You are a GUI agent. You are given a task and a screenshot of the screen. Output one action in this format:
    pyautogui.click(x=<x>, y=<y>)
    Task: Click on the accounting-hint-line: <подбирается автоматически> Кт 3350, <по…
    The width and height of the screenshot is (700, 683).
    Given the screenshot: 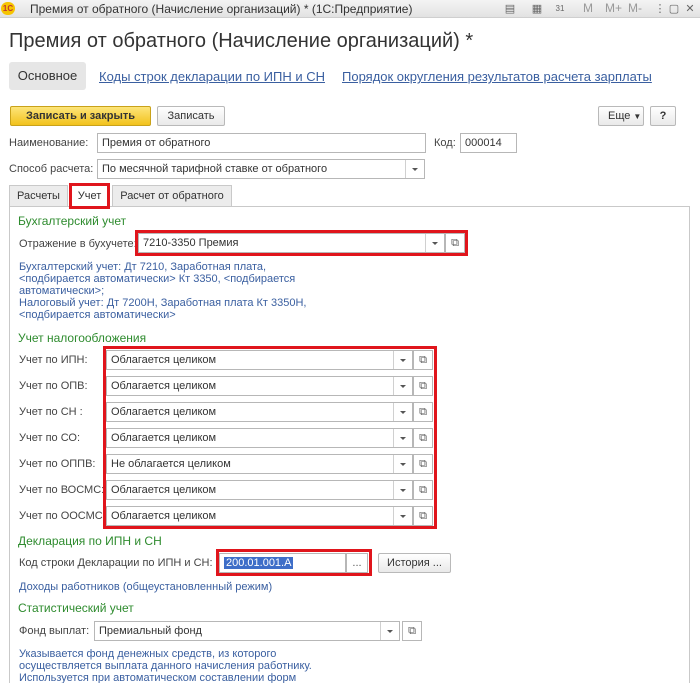 What is the action you would take?
    pyautogui.click(x=157, y=279)
    